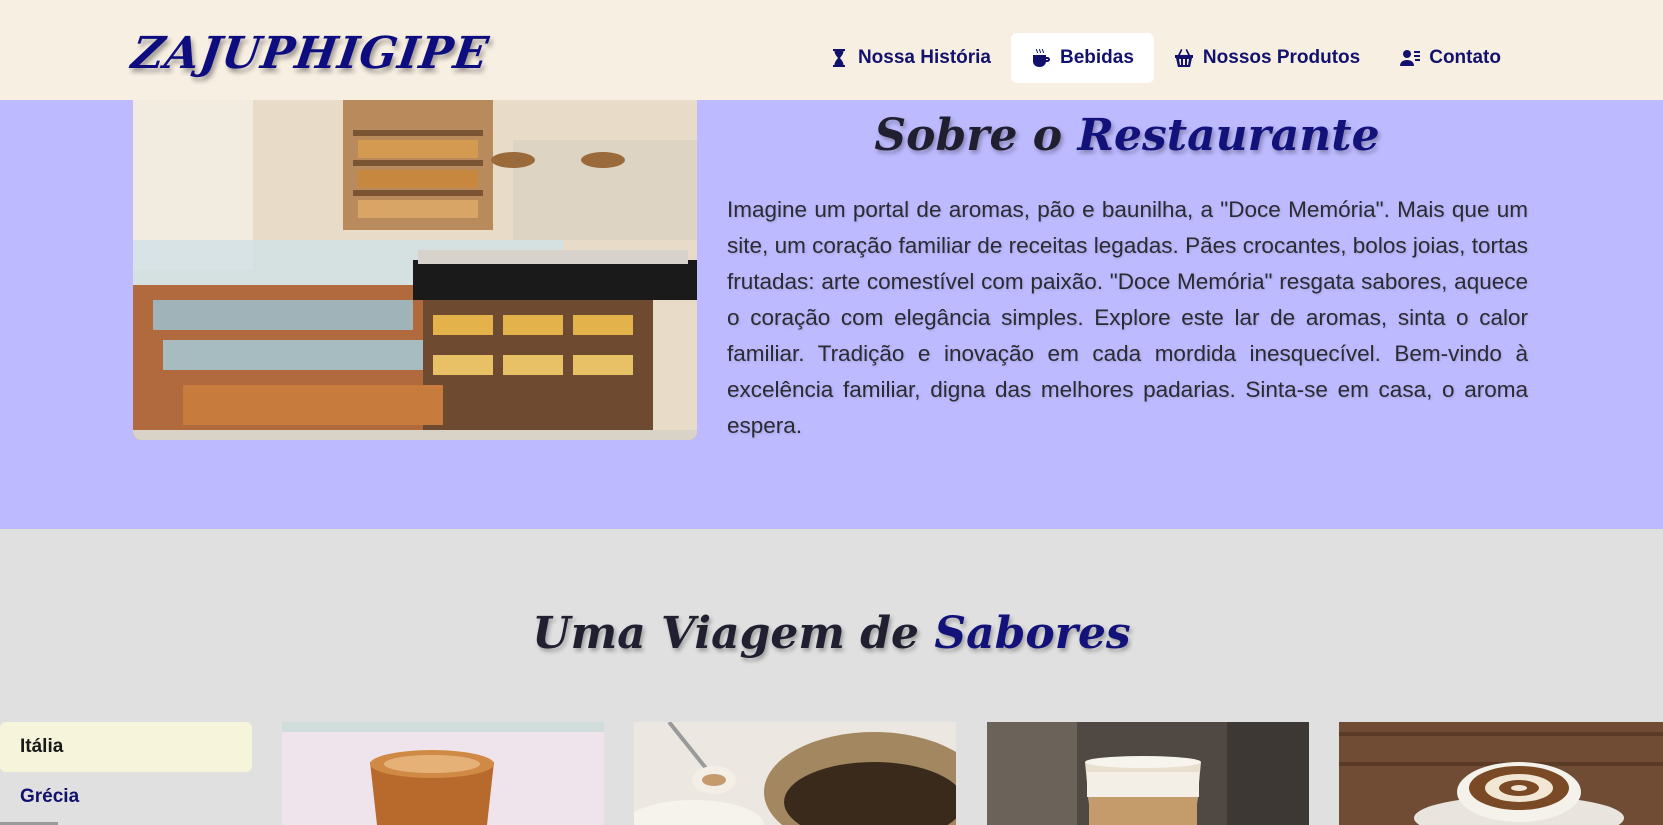 The height and width of the screenshot is (825, 1663). I want to click on bakery-interior-photo, so click(415, 270).